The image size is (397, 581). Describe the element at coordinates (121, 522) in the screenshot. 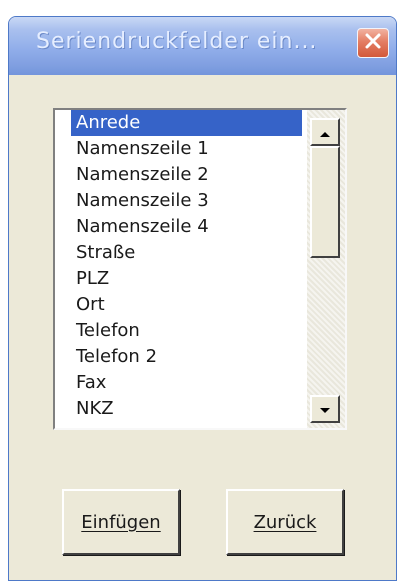

I see `insert-button: Einfügen` at that location.